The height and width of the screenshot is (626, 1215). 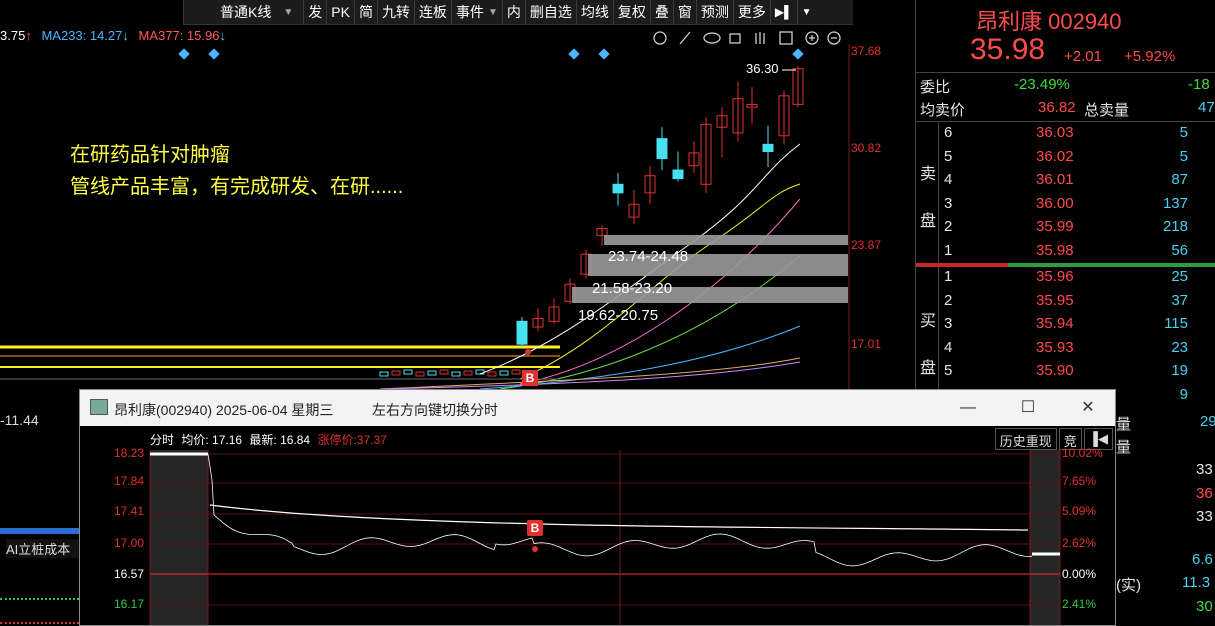 What do you see at coordinates (1179, 250) in the screenshot?
I see `level-qty: 56` at bounding box center [1179, 250].